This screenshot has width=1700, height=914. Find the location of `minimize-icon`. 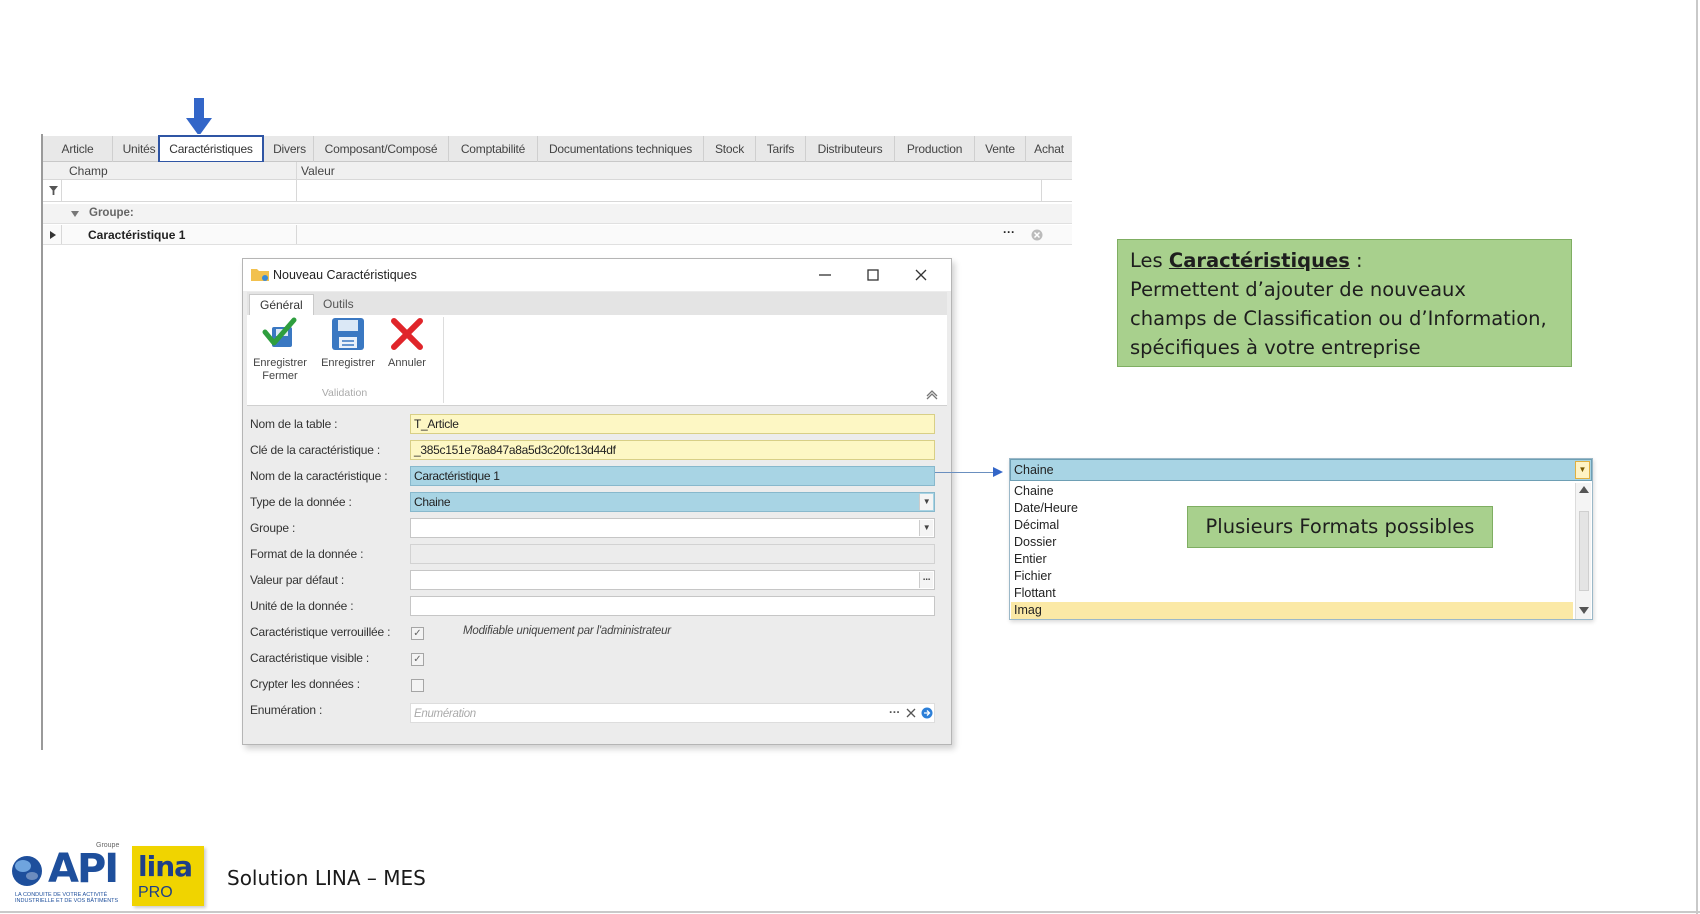

minimize-icon is located at coordinates (825, 275).